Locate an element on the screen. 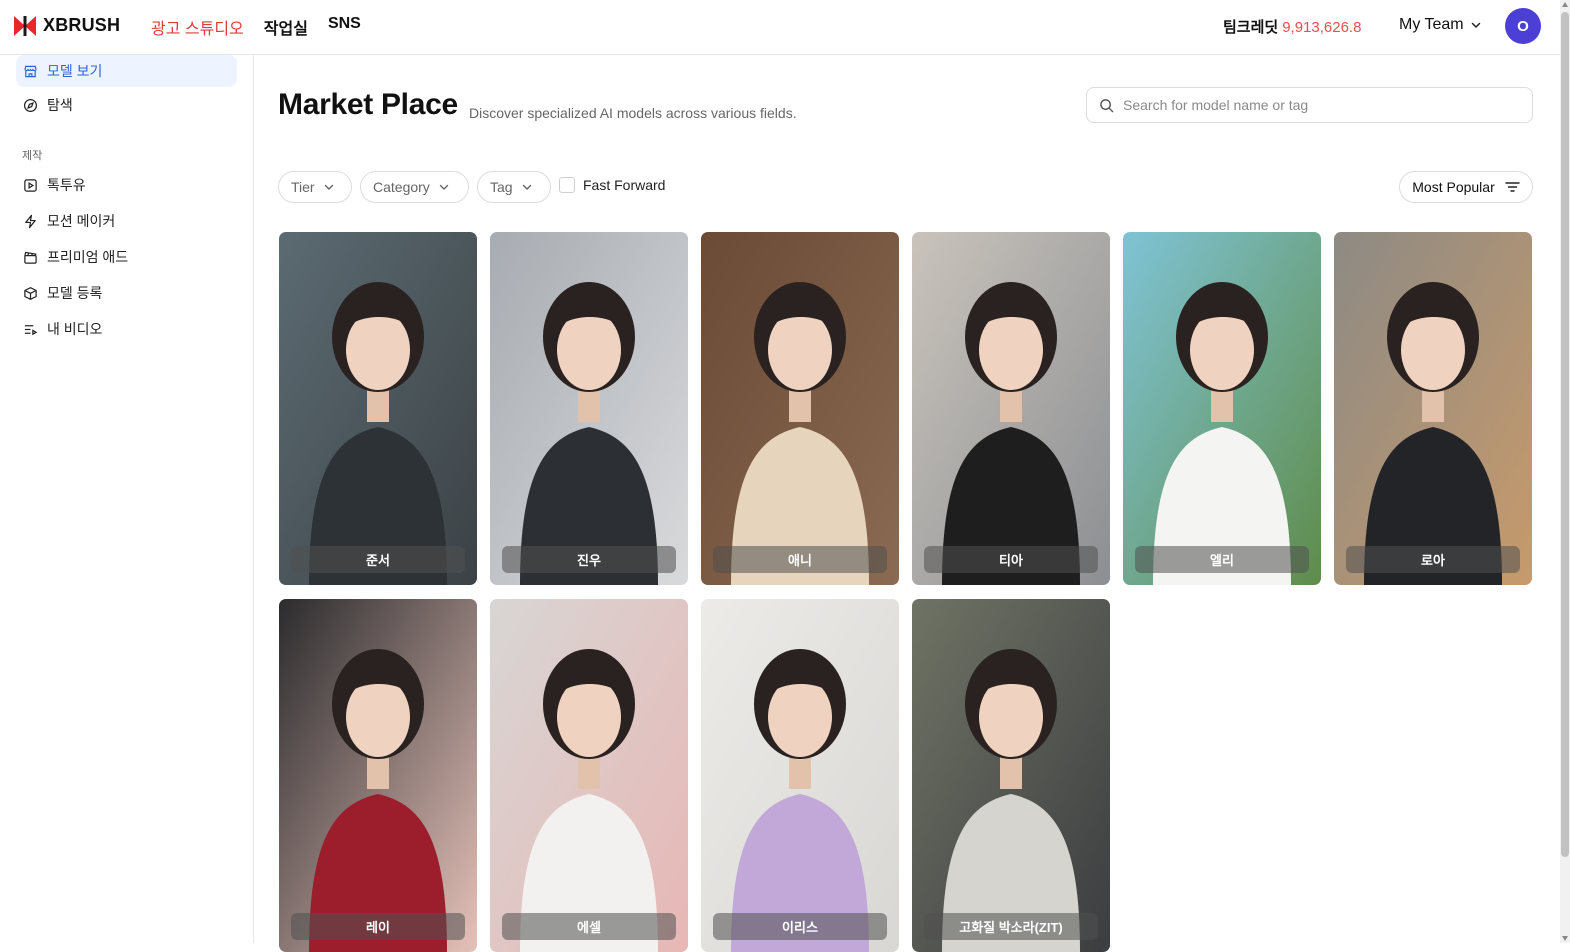  sidebar-item-label: 모션 메이커 is located at coordinates (81, 221).